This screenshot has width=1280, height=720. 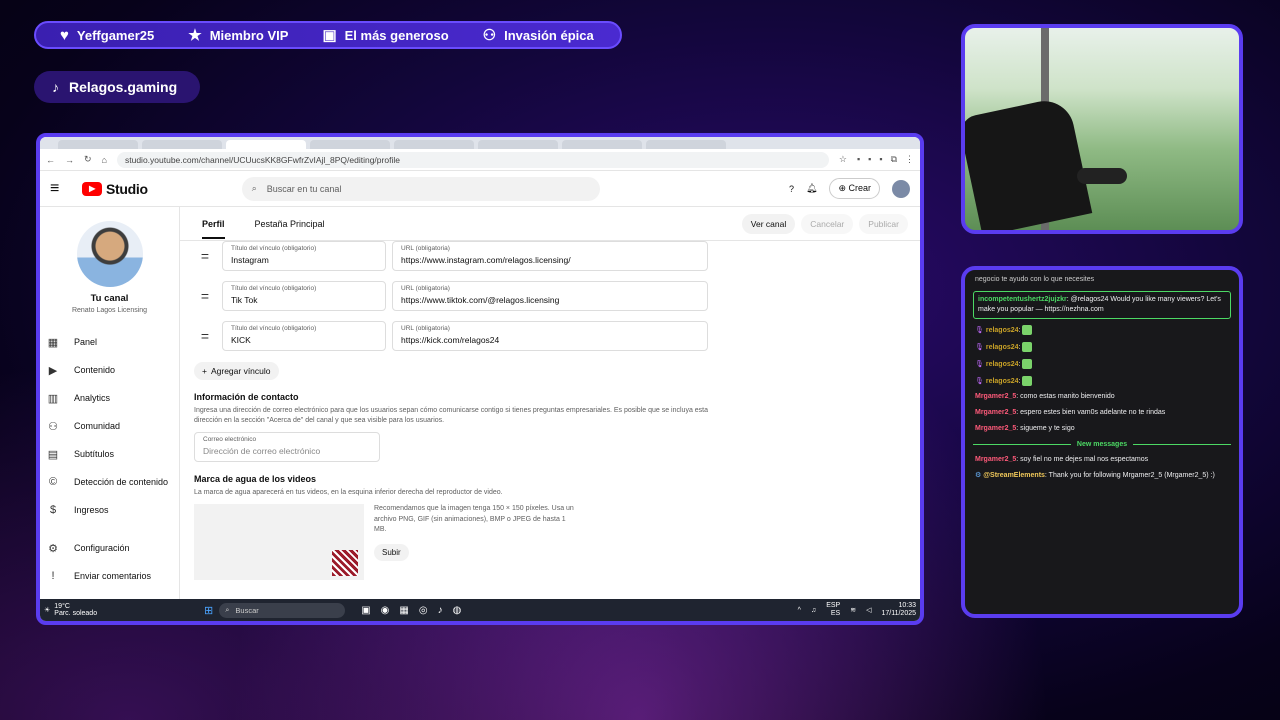 I want to click on windows-start-icon: ⊞, so click(x=208, y=610).